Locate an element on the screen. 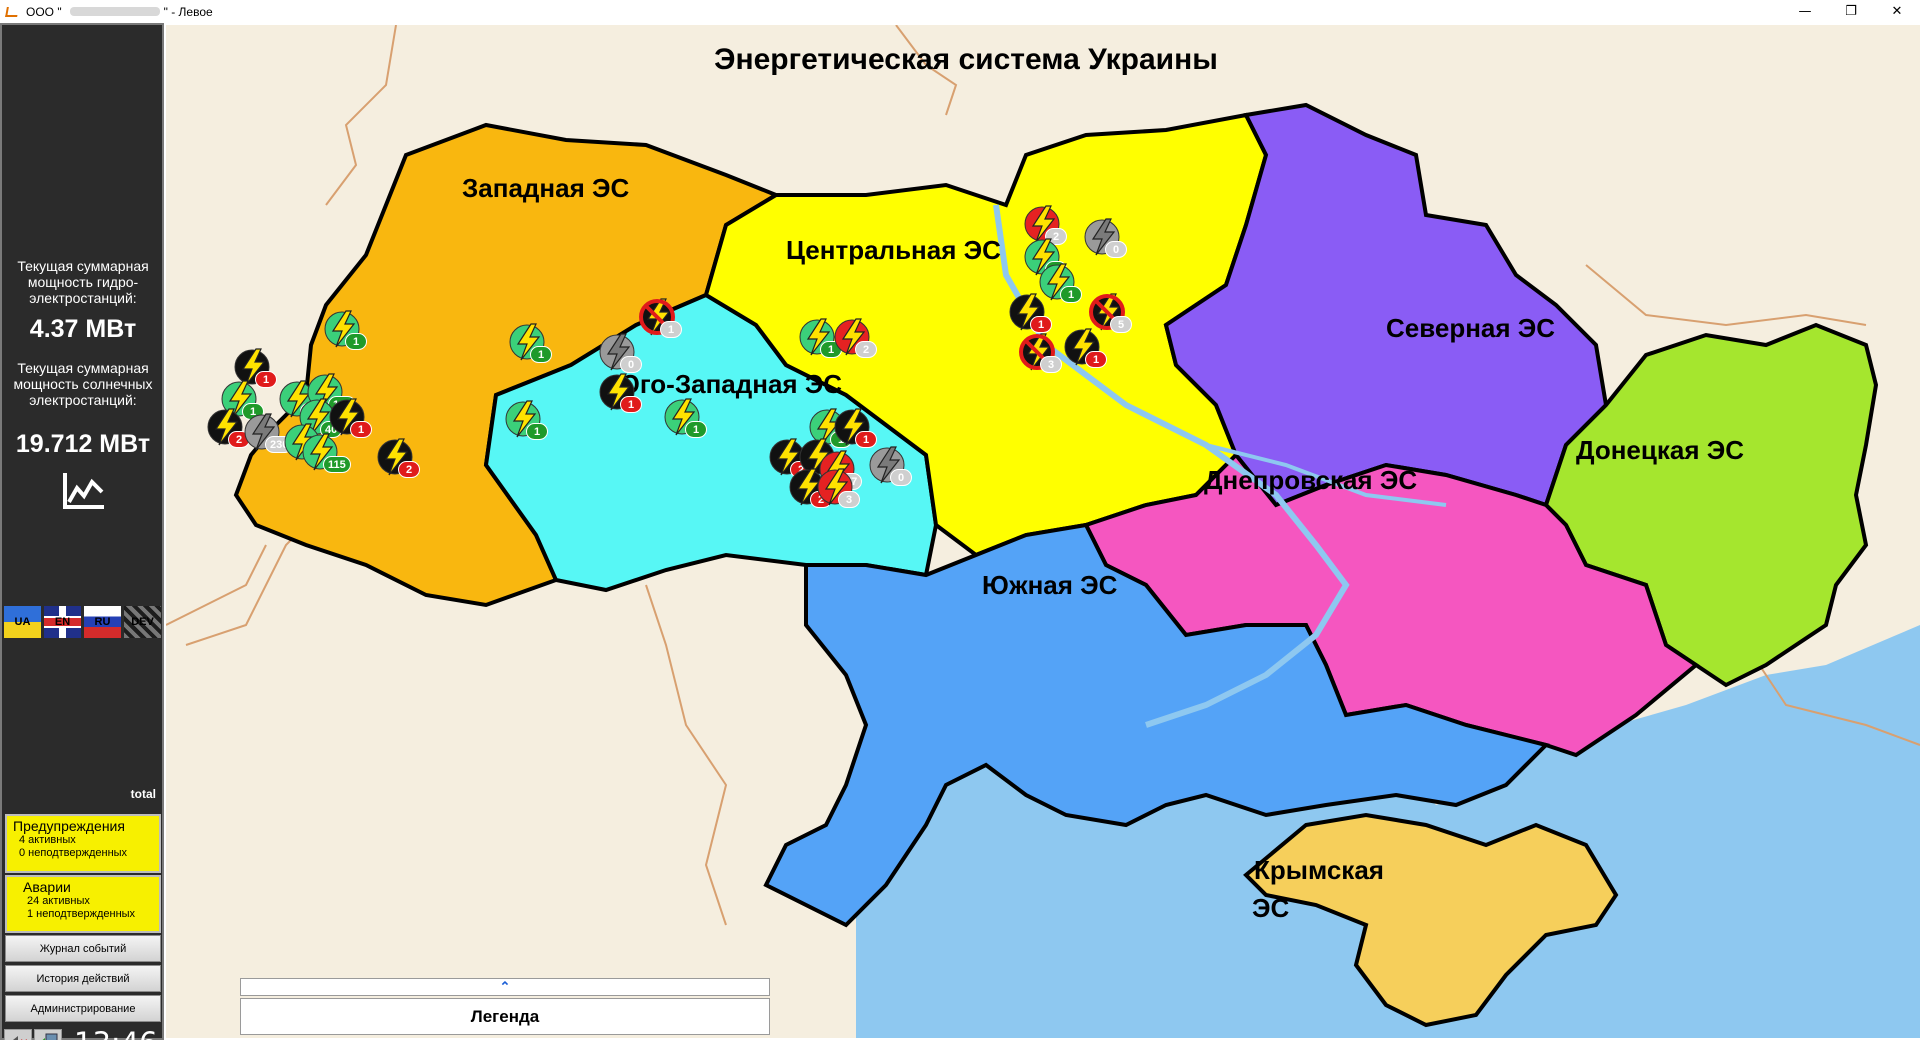  alarms-panel: Аварии 24 активных 1 неподтвержденных is located at coordinates (83, 904).